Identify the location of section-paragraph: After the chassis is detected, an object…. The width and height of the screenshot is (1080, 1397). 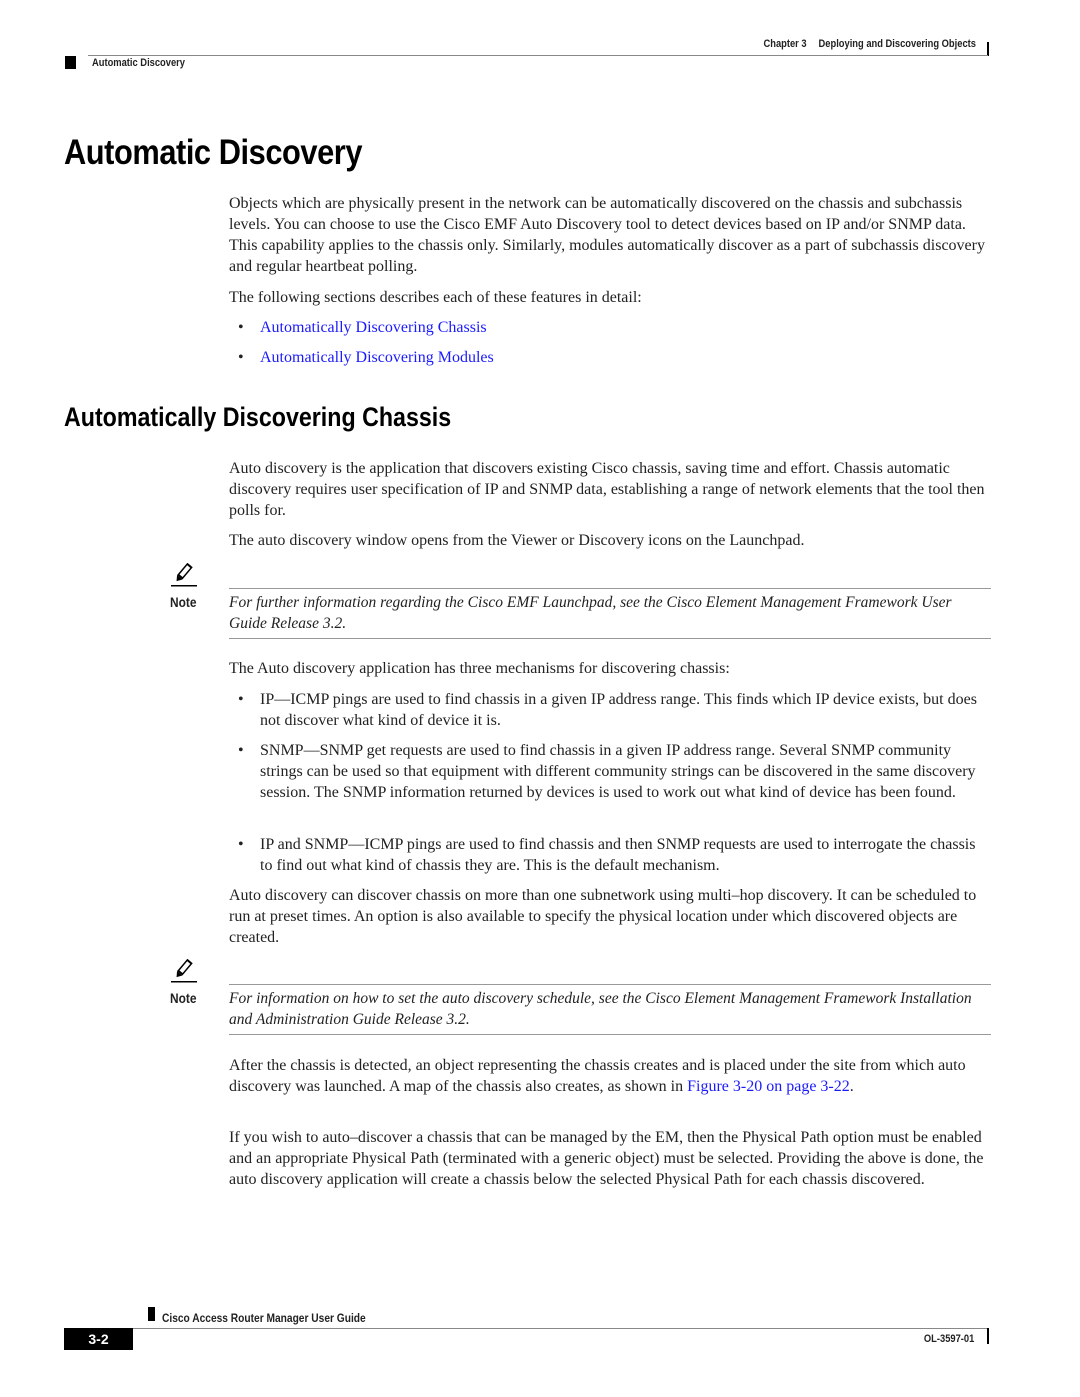
(610, 1076).